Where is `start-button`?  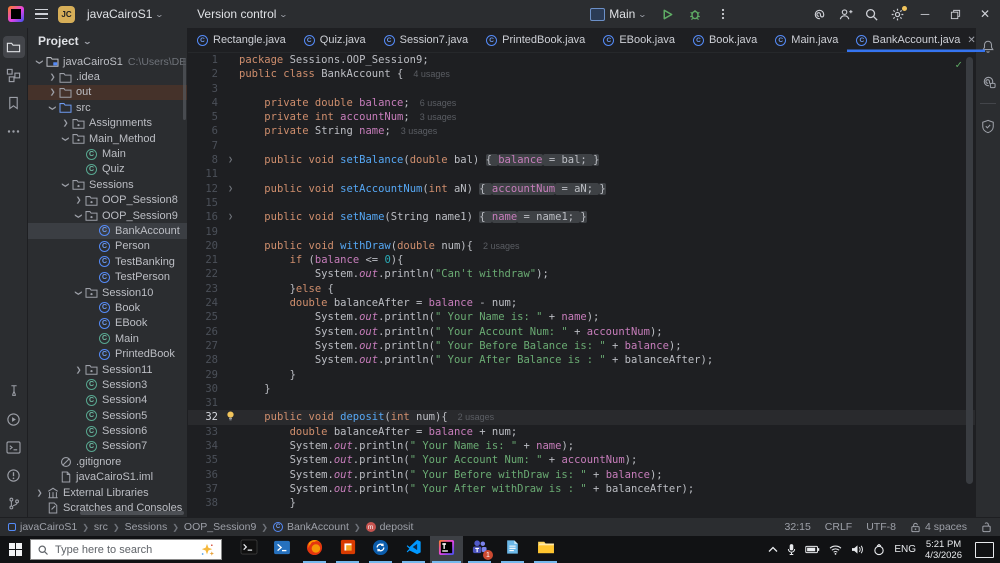 start-button is located at coordinates (15, 549).